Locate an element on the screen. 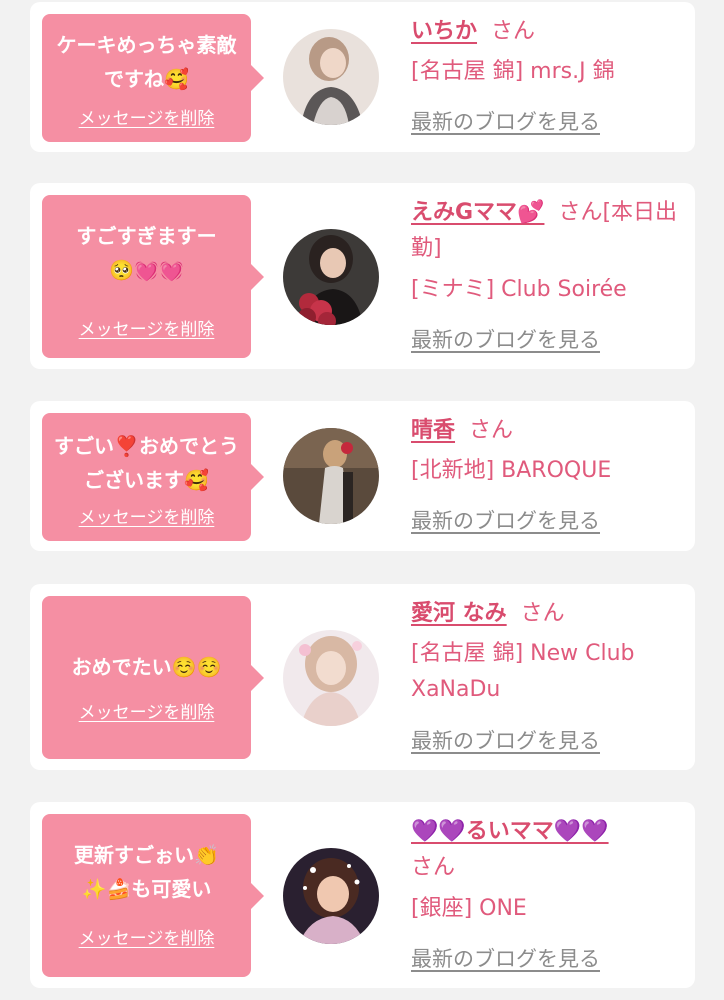  cast-name-link: 愛河 なみ is located at coordinates (459, 613).